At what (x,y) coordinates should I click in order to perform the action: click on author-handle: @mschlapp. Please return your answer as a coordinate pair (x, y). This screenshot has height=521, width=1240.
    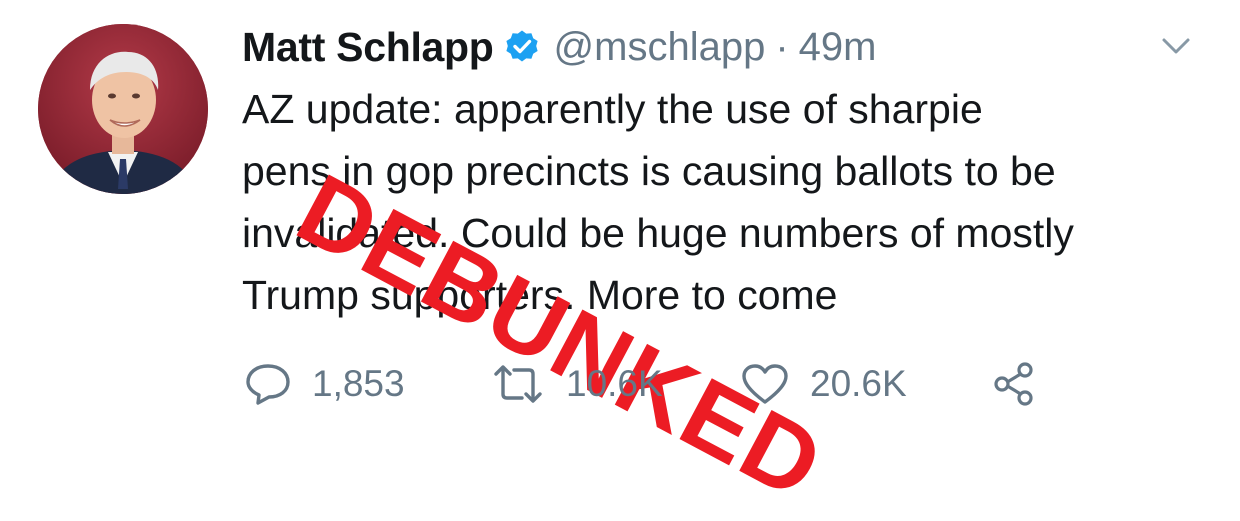
    Looking at the image, I should click on (660, 47).